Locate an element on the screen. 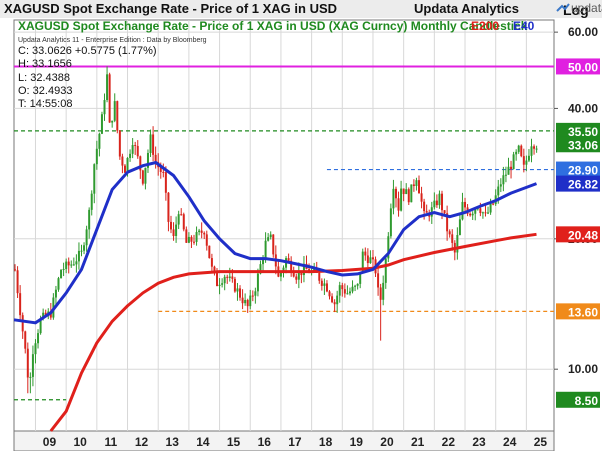  x-tick-label: 20 is located at coordinates (387, 442).